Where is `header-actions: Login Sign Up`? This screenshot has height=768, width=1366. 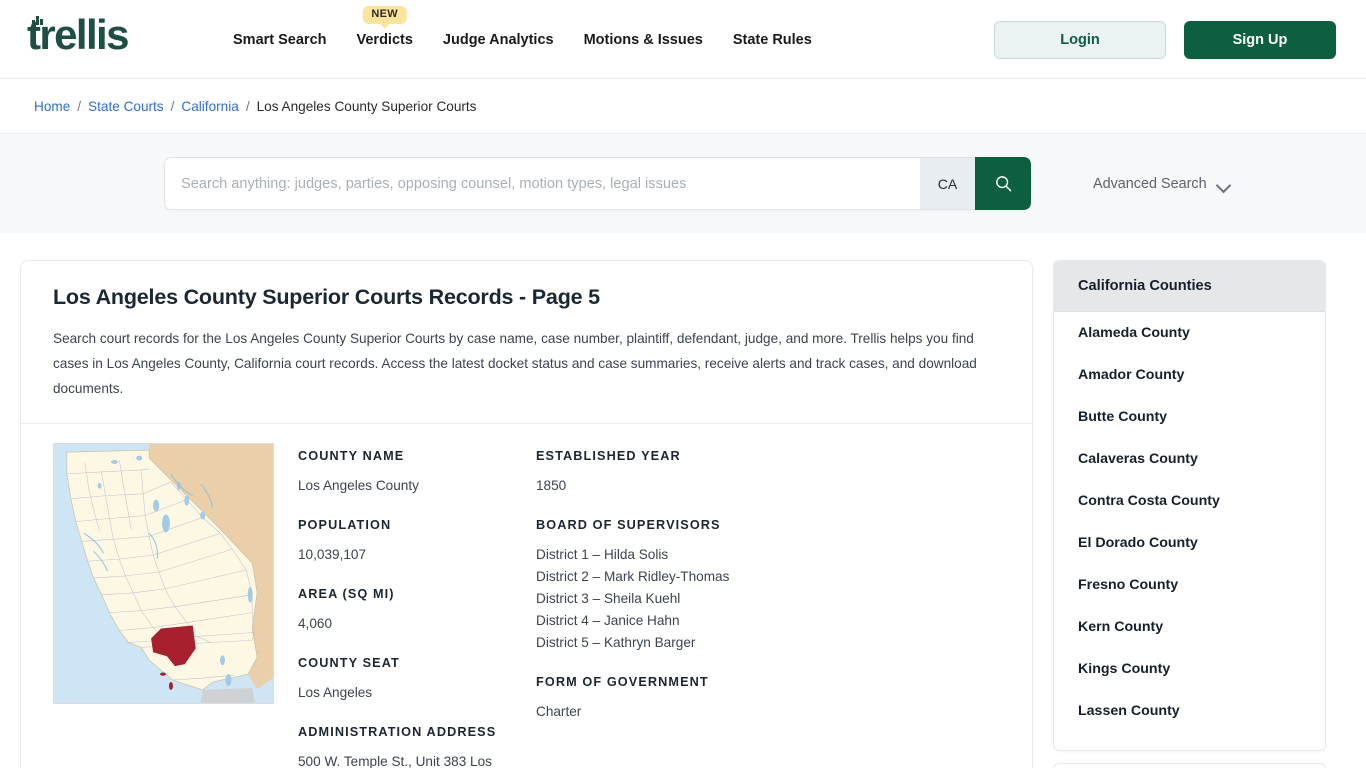 header-actions: Login Sign Up is located at coordinates (1165, 40).